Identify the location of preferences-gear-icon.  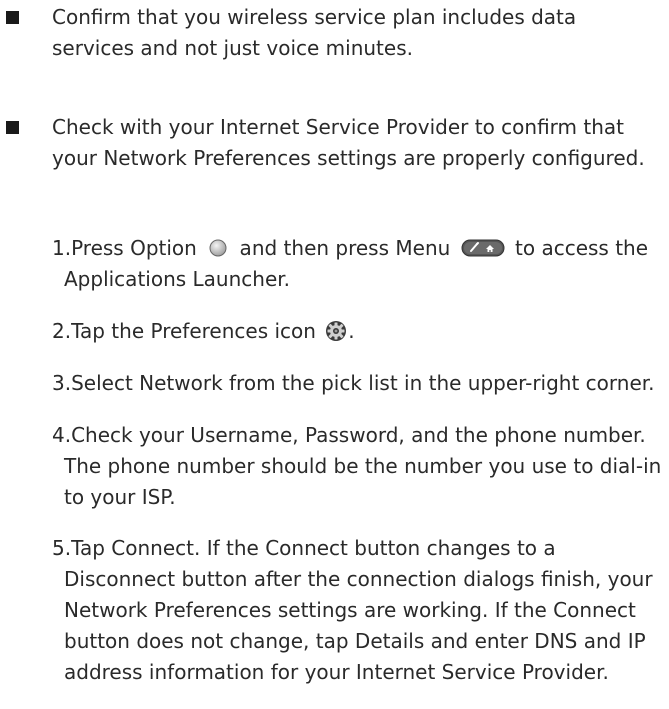
(336, 330).